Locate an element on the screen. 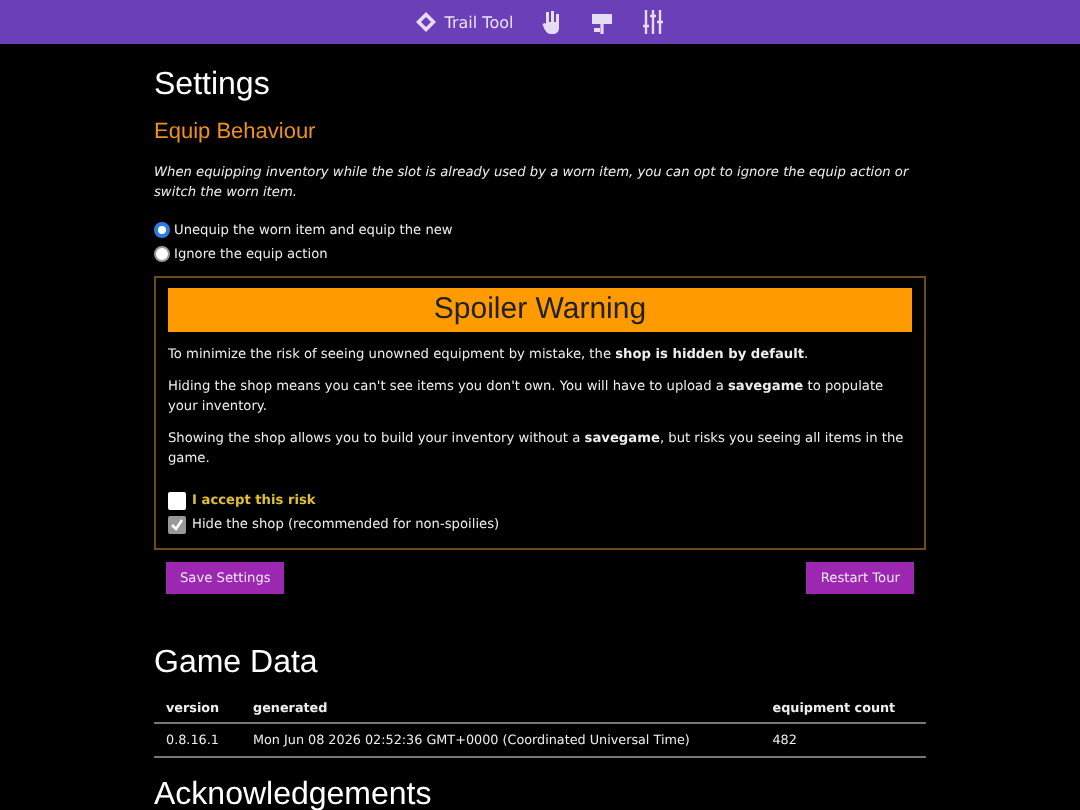 The width and height of the screenshot is (1080, 810). section-title: Acknowledgements is located at coordinates (294, 794).